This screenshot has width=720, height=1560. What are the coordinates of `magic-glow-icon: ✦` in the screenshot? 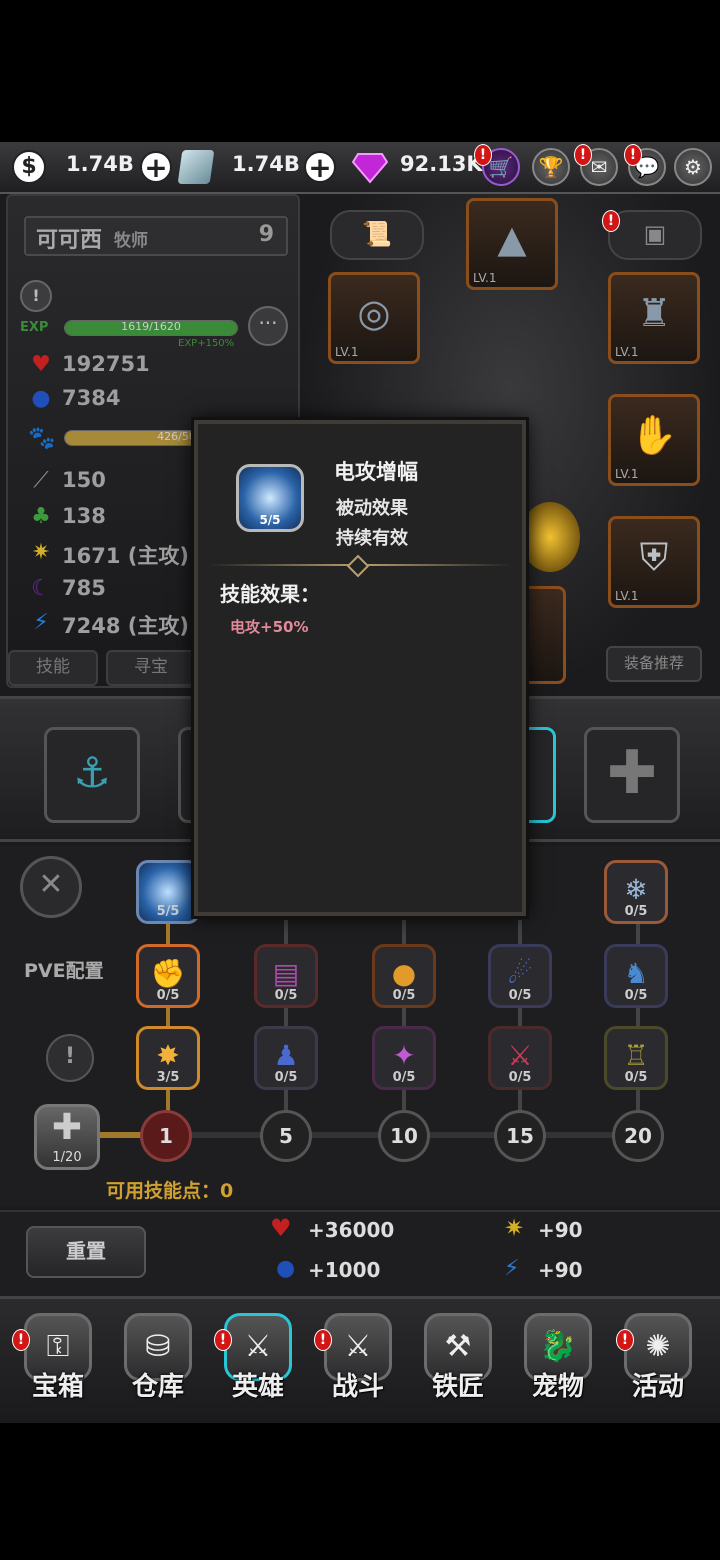 It's located at (404, 1055).